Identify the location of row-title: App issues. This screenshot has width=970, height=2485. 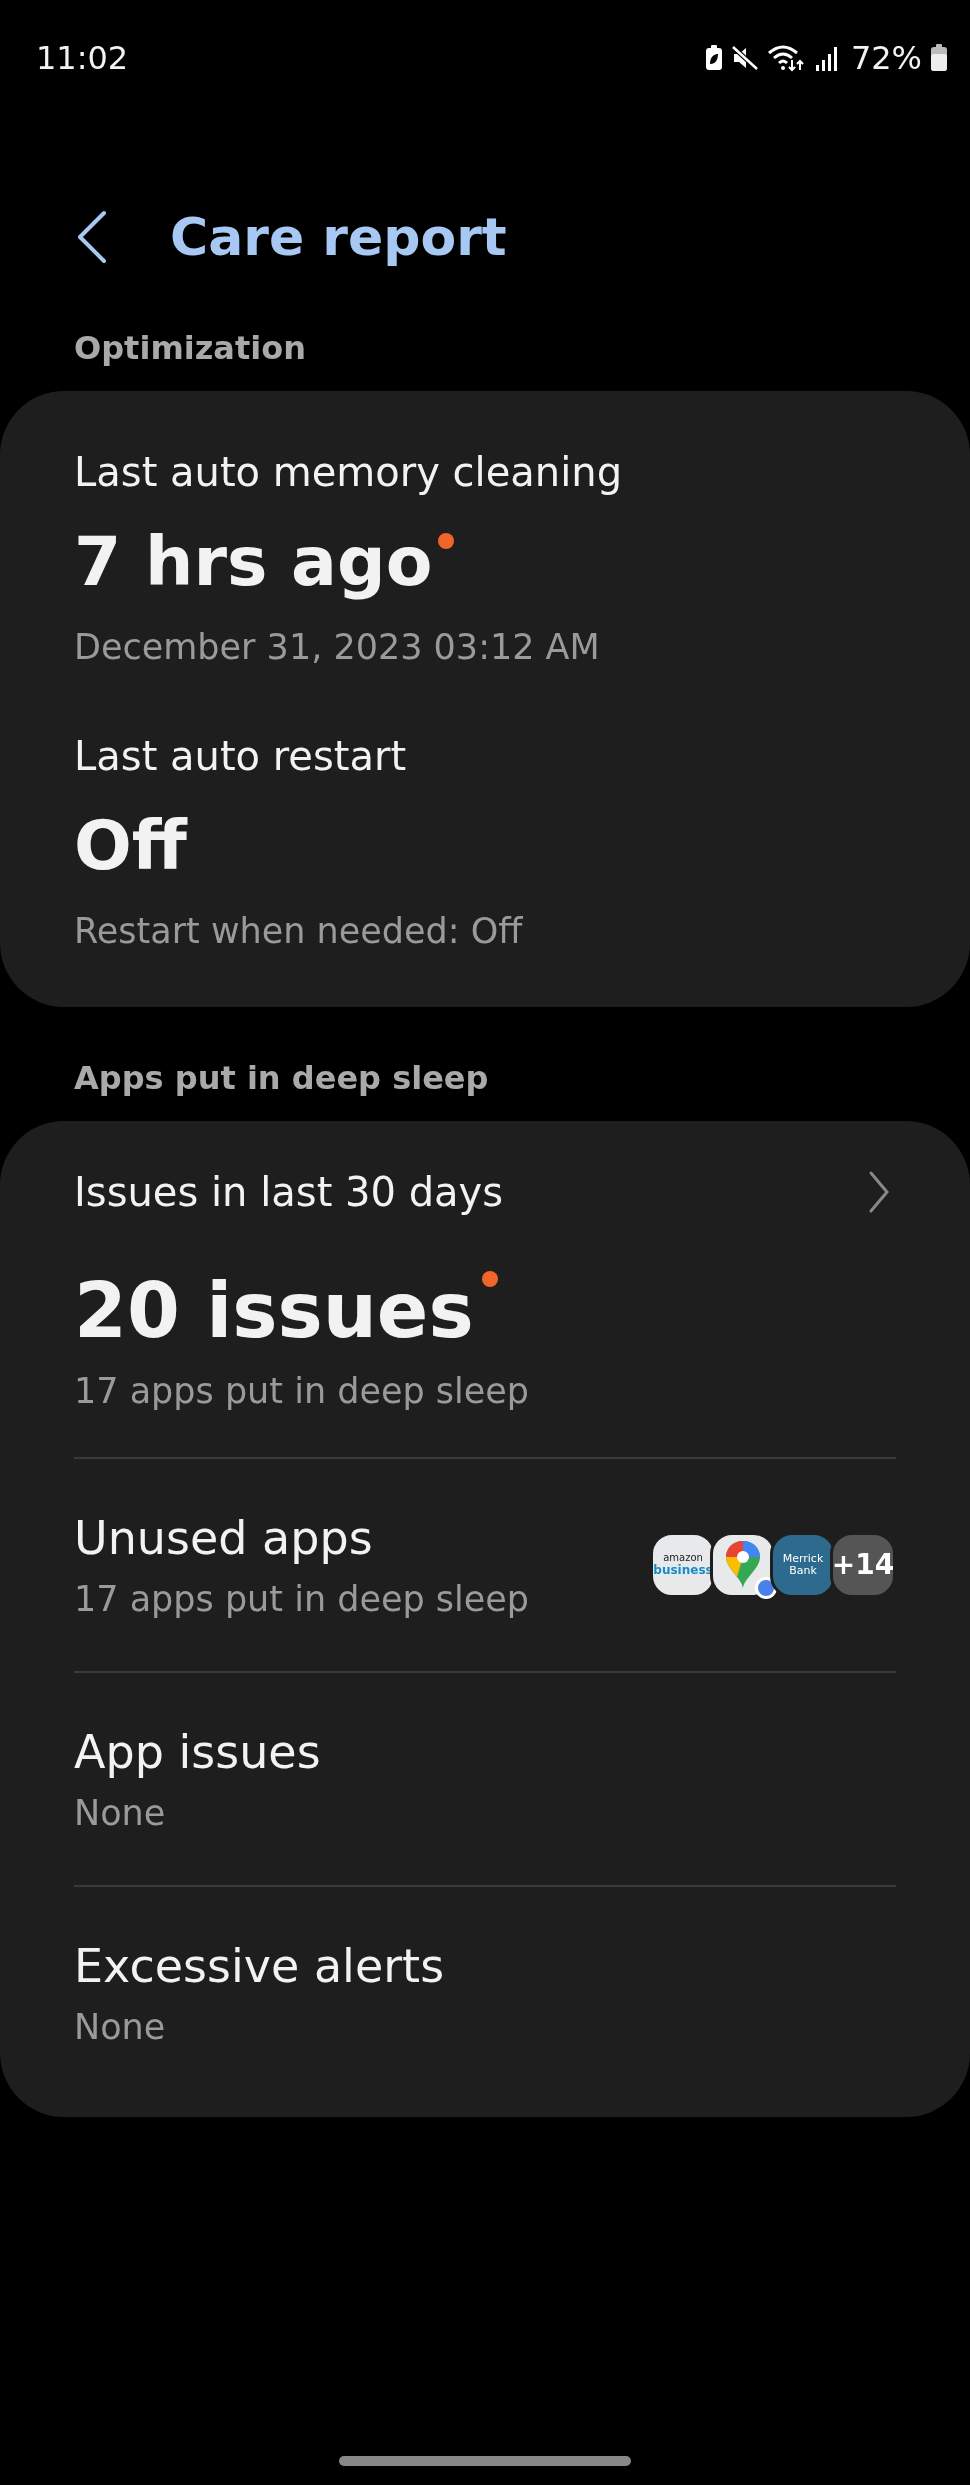
(197, 1751).